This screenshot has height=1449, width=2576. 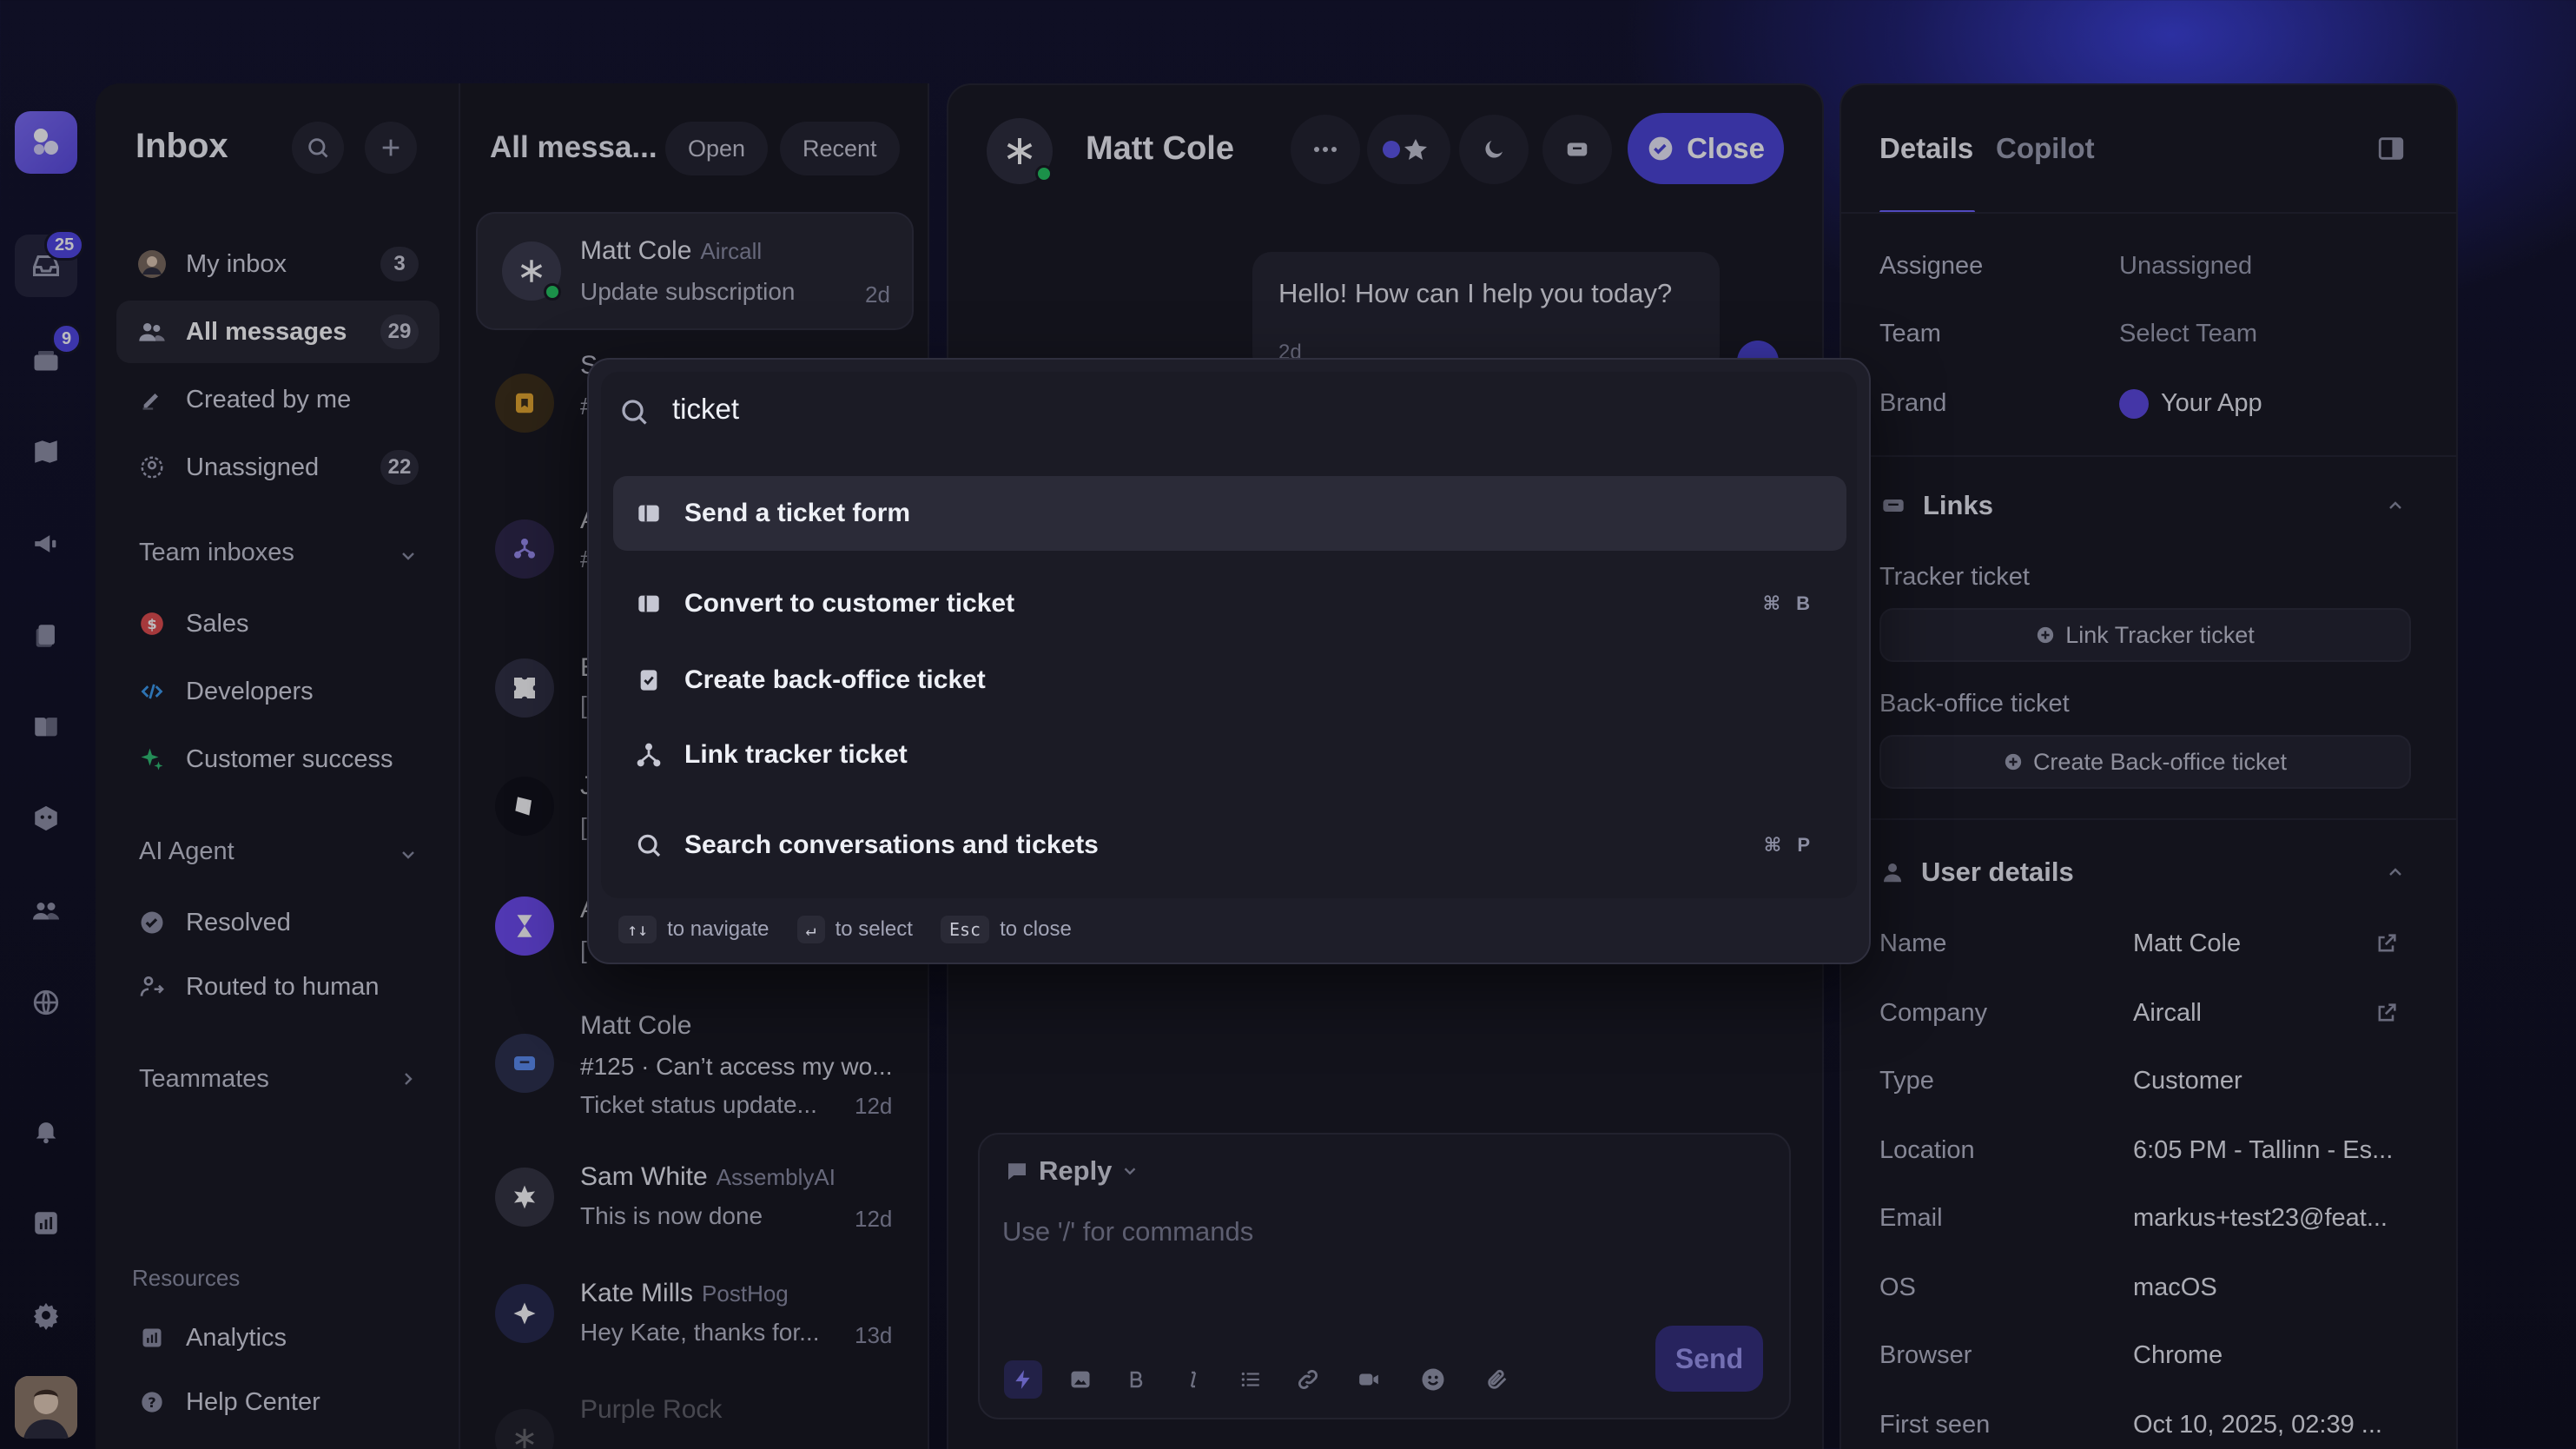 I want to click on command-send-ticket-form: Send a ticket form, so click(x=1229, y=513).